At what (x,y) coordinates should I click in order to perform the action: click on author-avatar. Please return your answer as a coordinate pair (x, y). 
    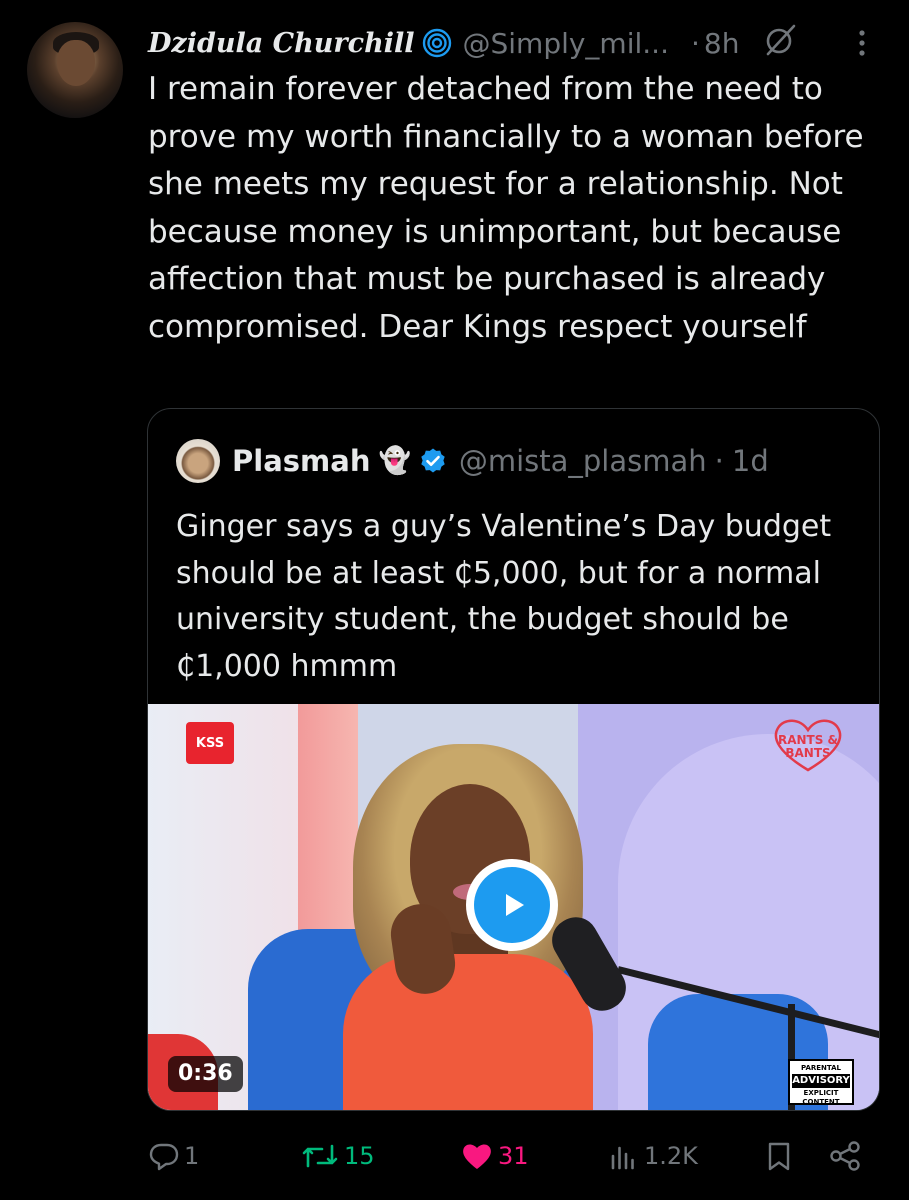
    Looking at the image, I should click on (75, 70).